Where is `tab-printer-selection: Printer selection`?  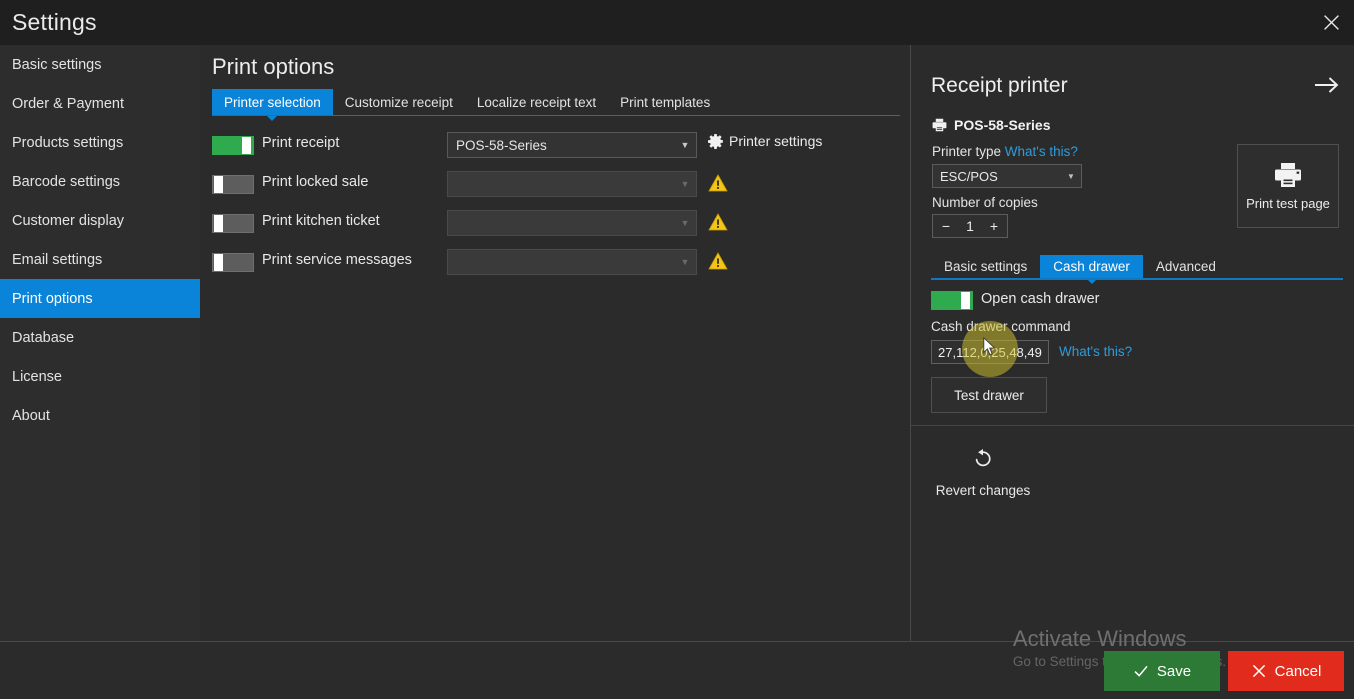
tab-printer-selection: Printer selection is located at coordinates (272, 105).